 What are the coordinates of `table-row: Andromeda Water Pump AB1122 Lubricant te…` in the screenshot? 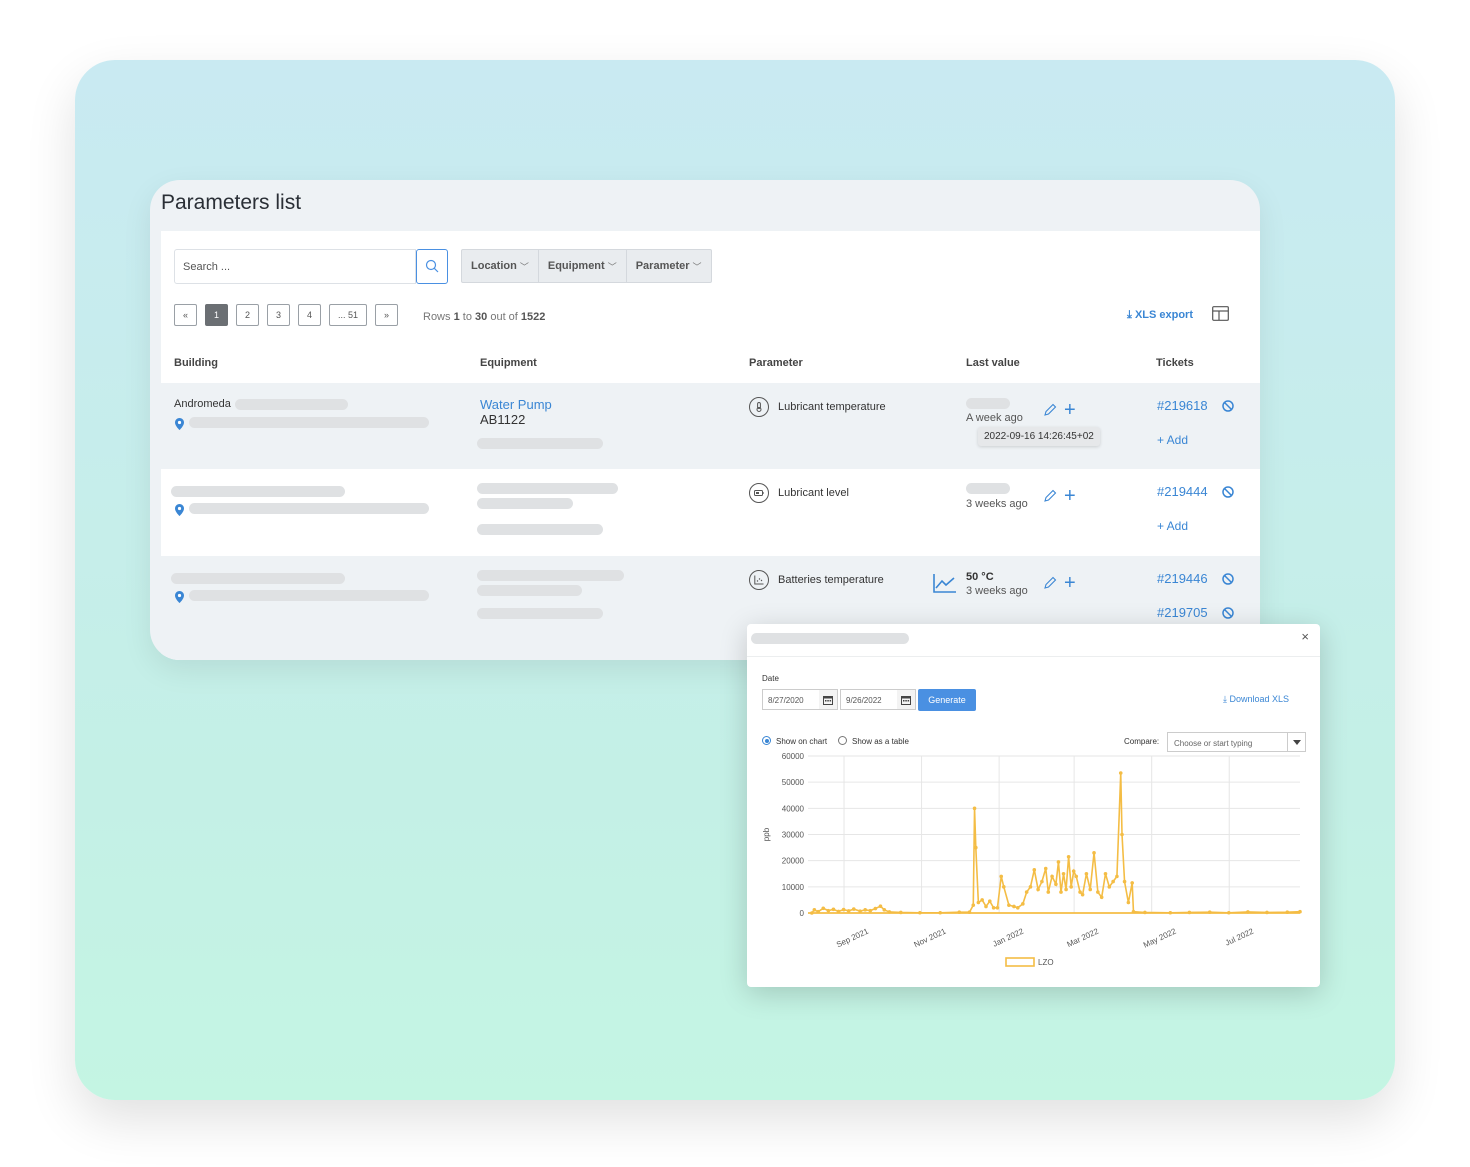 It's located at (710, 426).